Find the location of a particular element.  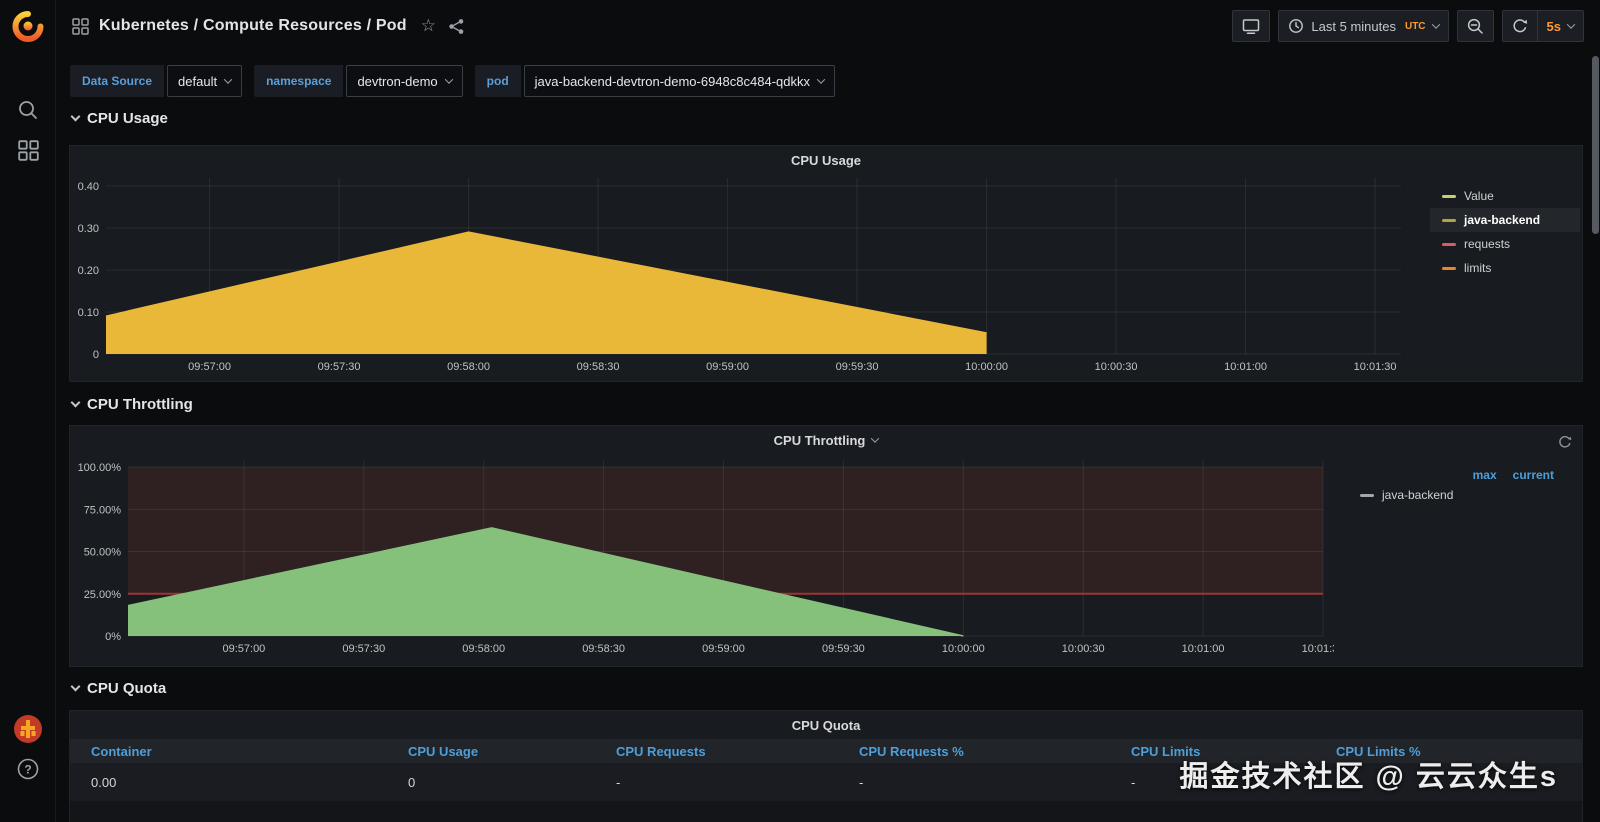

table-header-cpu-usage: CPU Usage is located at coordinates (512, 751).